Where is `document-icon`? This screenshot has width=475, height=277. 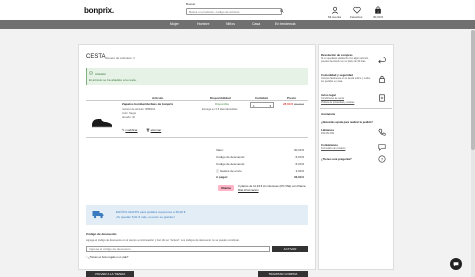
document-icon is located at coordinates (382, 98).